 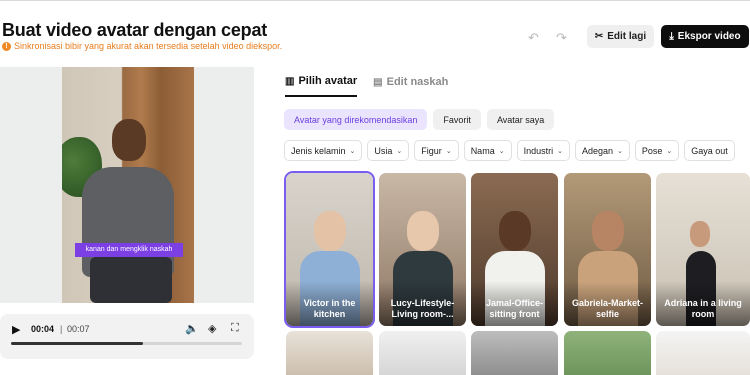 I want to click on fullscreen-icon: ⛶, so click(x=235, y=328).